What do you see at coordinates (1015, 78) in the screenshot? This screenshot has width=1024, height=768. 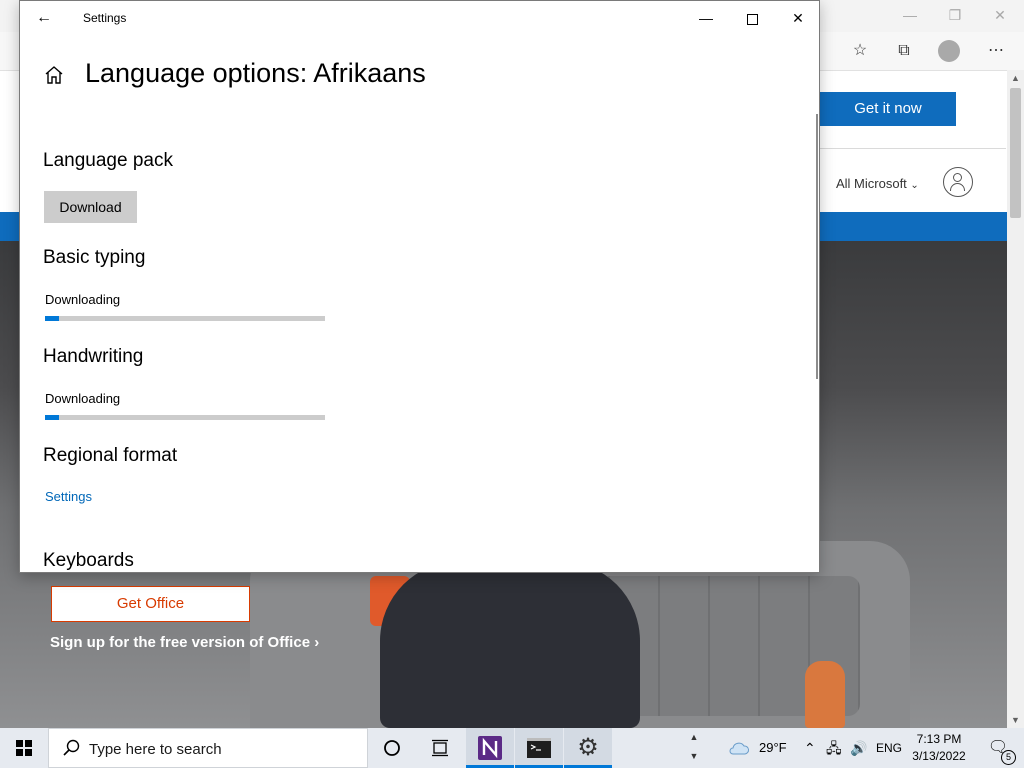 I see `scroll-up-arrow-icon: ▲` at bounding box center [1015, 78].